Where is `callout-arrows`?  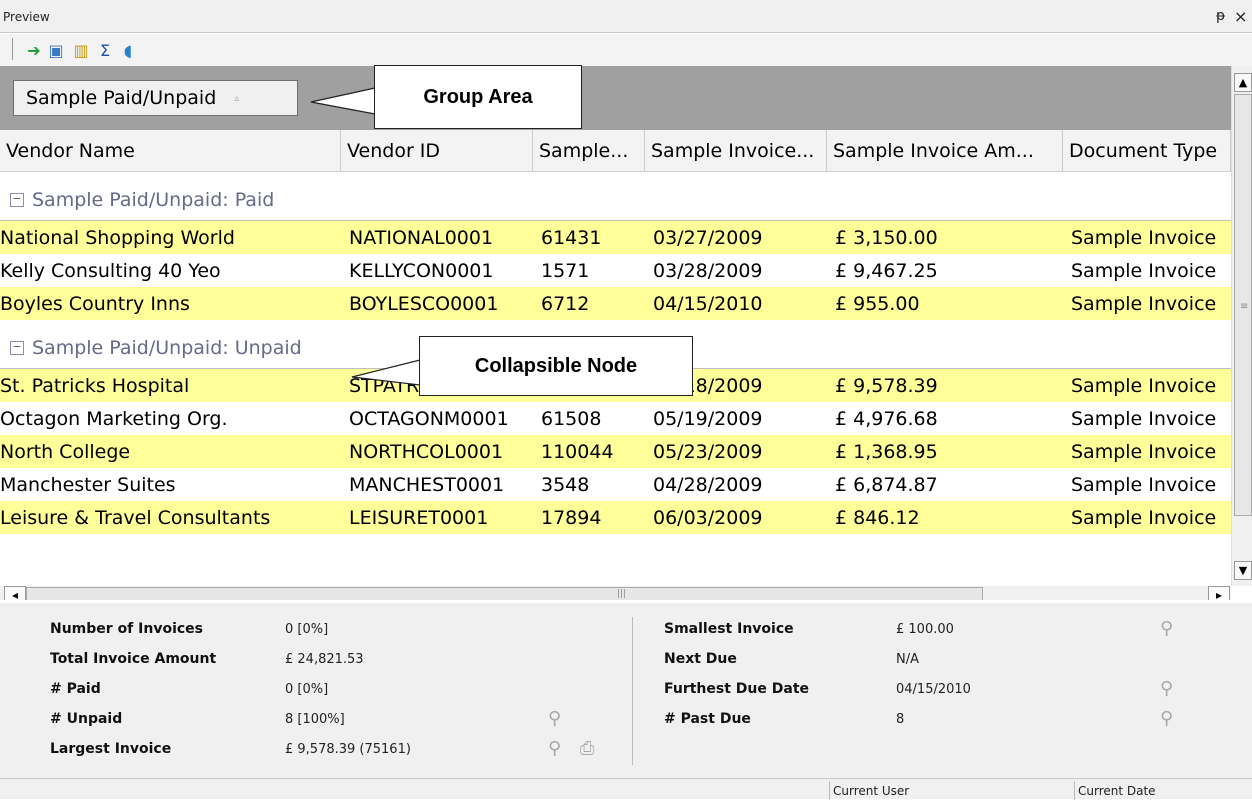 callout-arrows is located at coordinates (365, 236).